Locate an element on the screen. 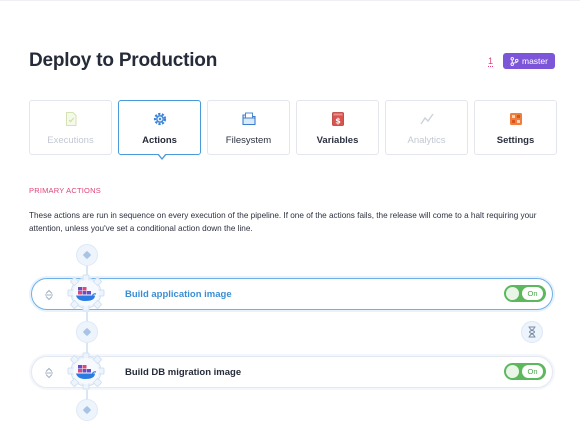  tab-label: Analytics is located at coordinates (426, 140).